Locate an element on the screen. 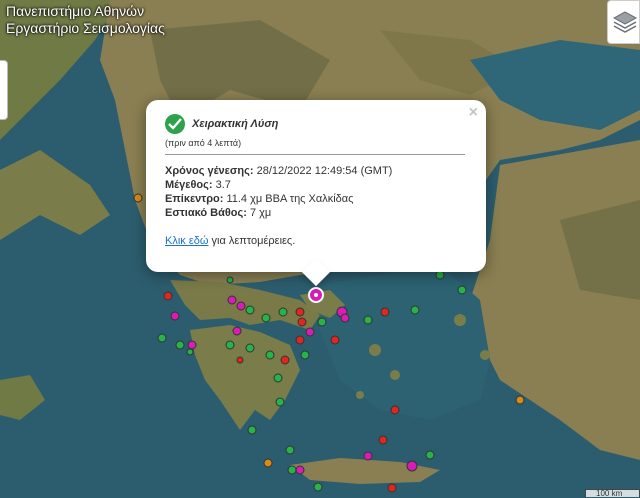 This screenshot has width=640, height=498. popup-title-row: Χειρακτική Λύση is located at coordinates (315, 124).